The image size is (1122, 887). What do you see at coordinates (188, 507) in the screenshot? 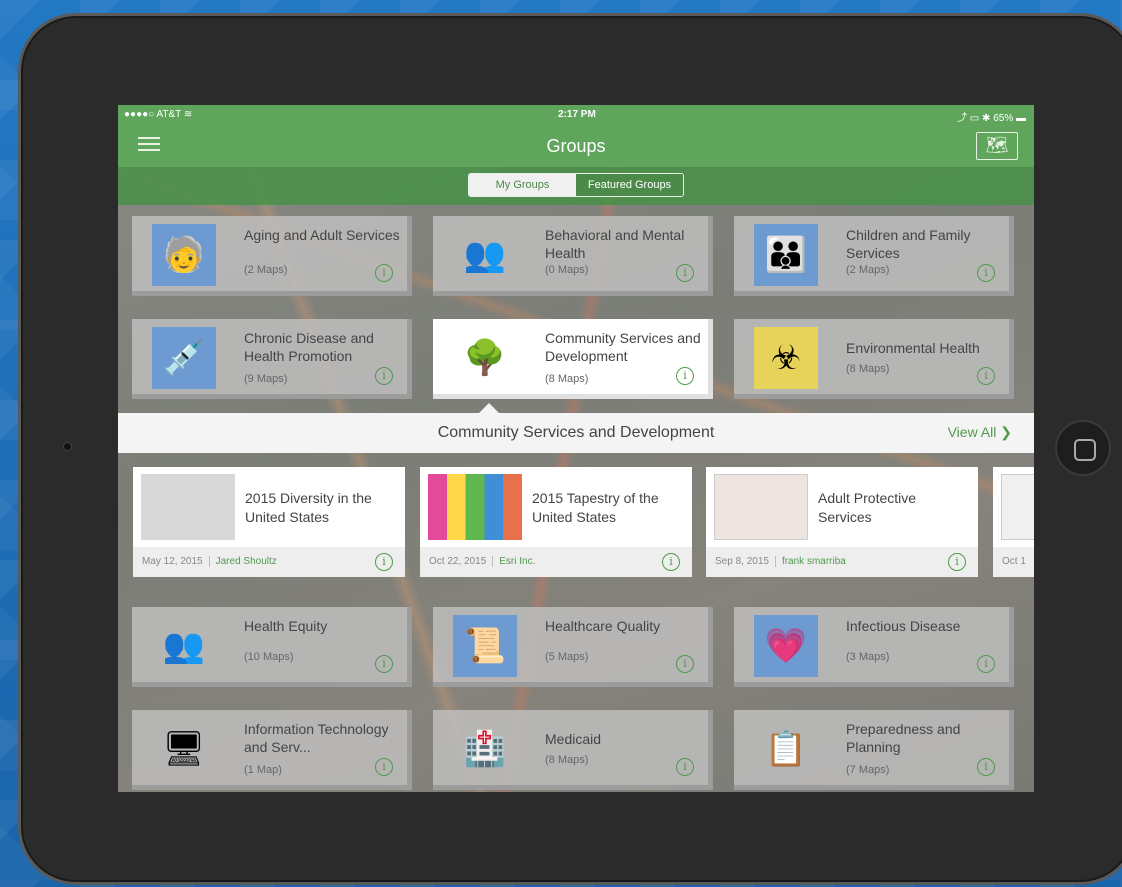
I see `world-map-thumbnail` at bounding box center [188, 507].